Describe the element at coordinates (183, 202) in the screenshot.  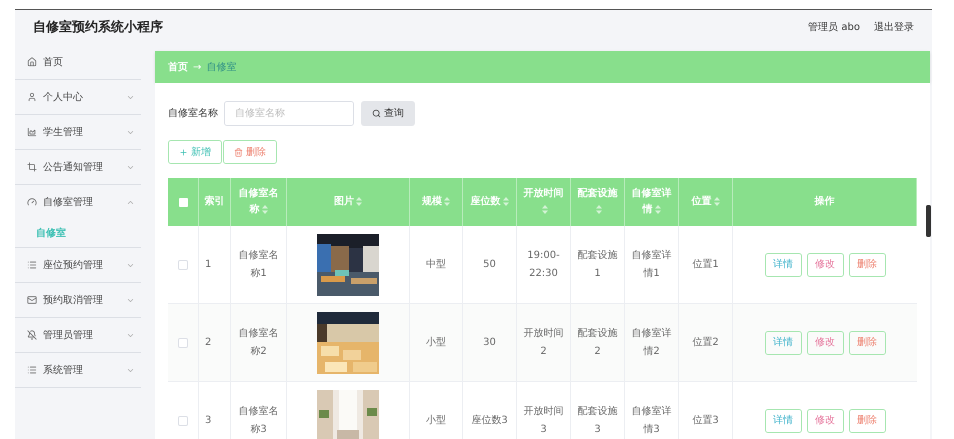
I see `select-all-checkbox` at that location.